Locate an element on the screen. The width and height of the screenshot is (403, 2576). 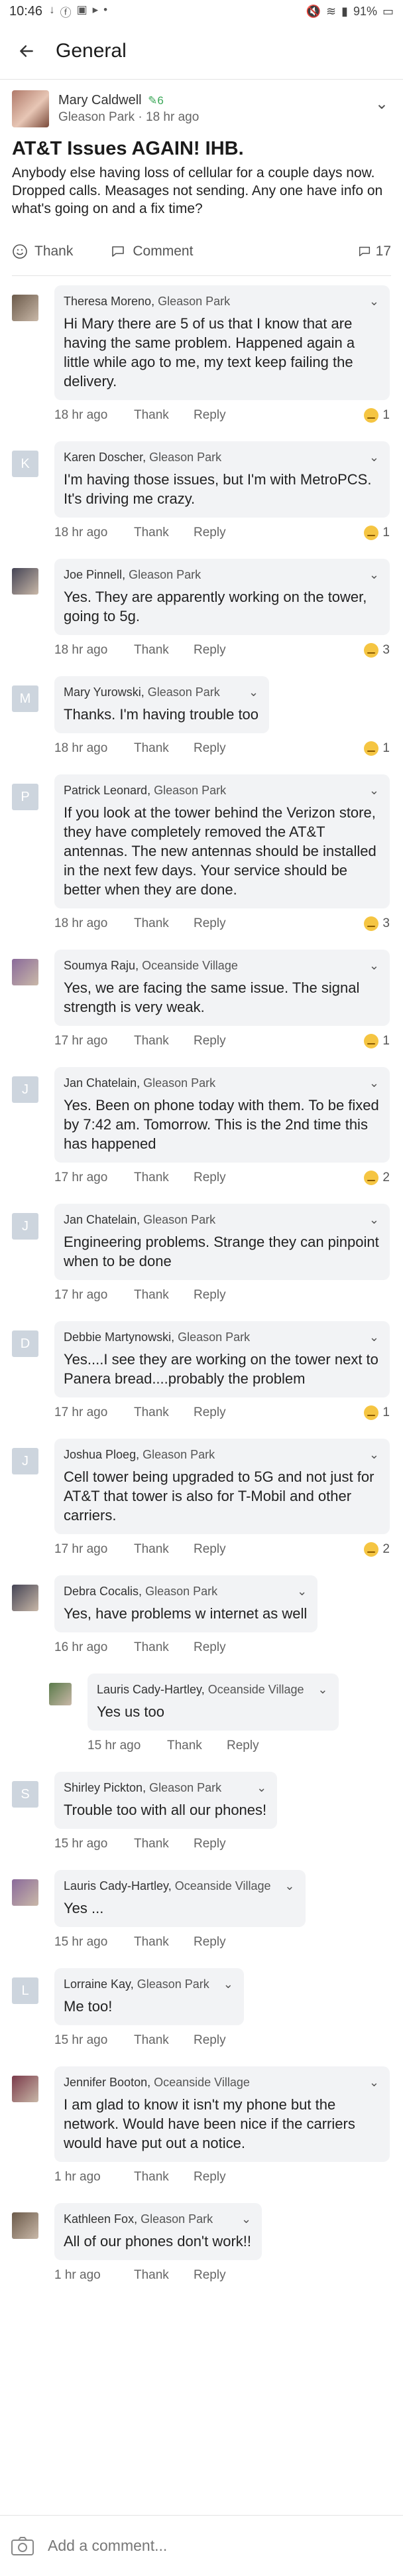
post-location: Gleason Park is located at coordinates (96, 117).